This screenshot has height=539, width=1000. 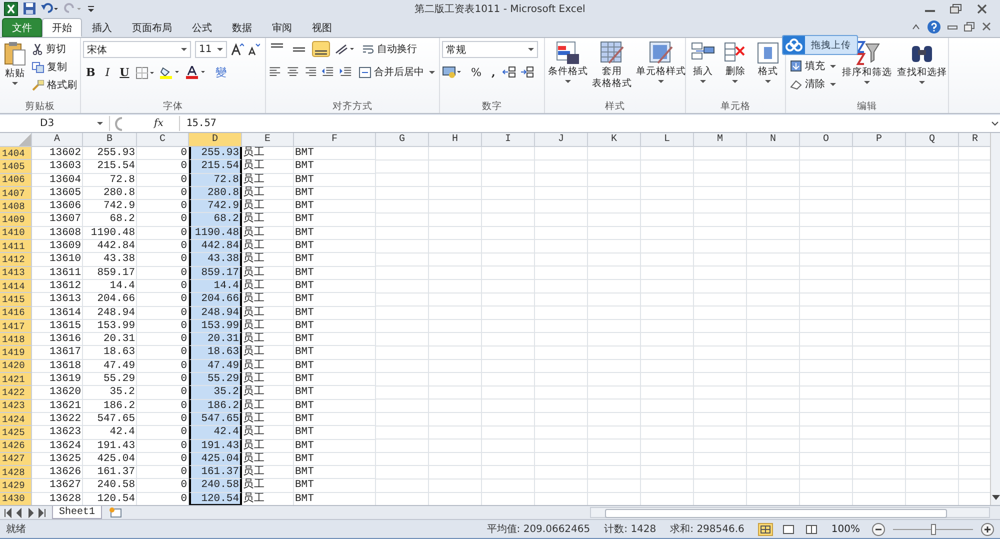 I want to click on increase-indent-icon, so click(x=346, y=72).